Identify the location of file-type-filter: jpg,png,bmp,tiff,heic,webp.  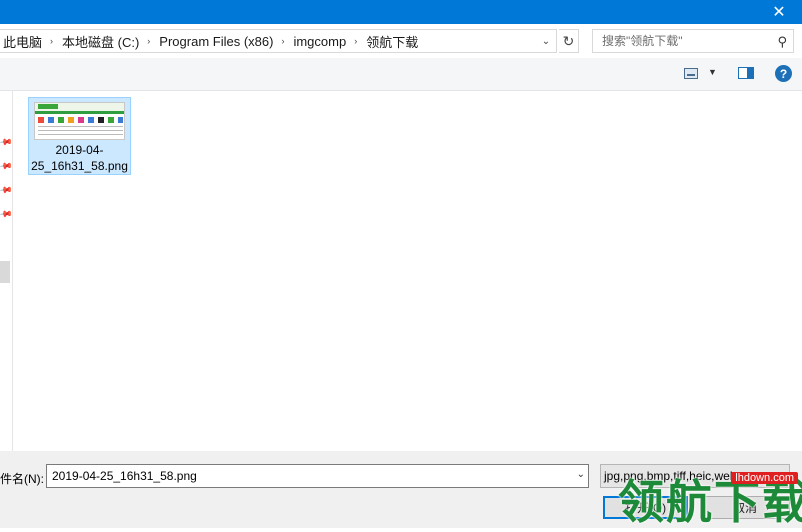
(695, 476).